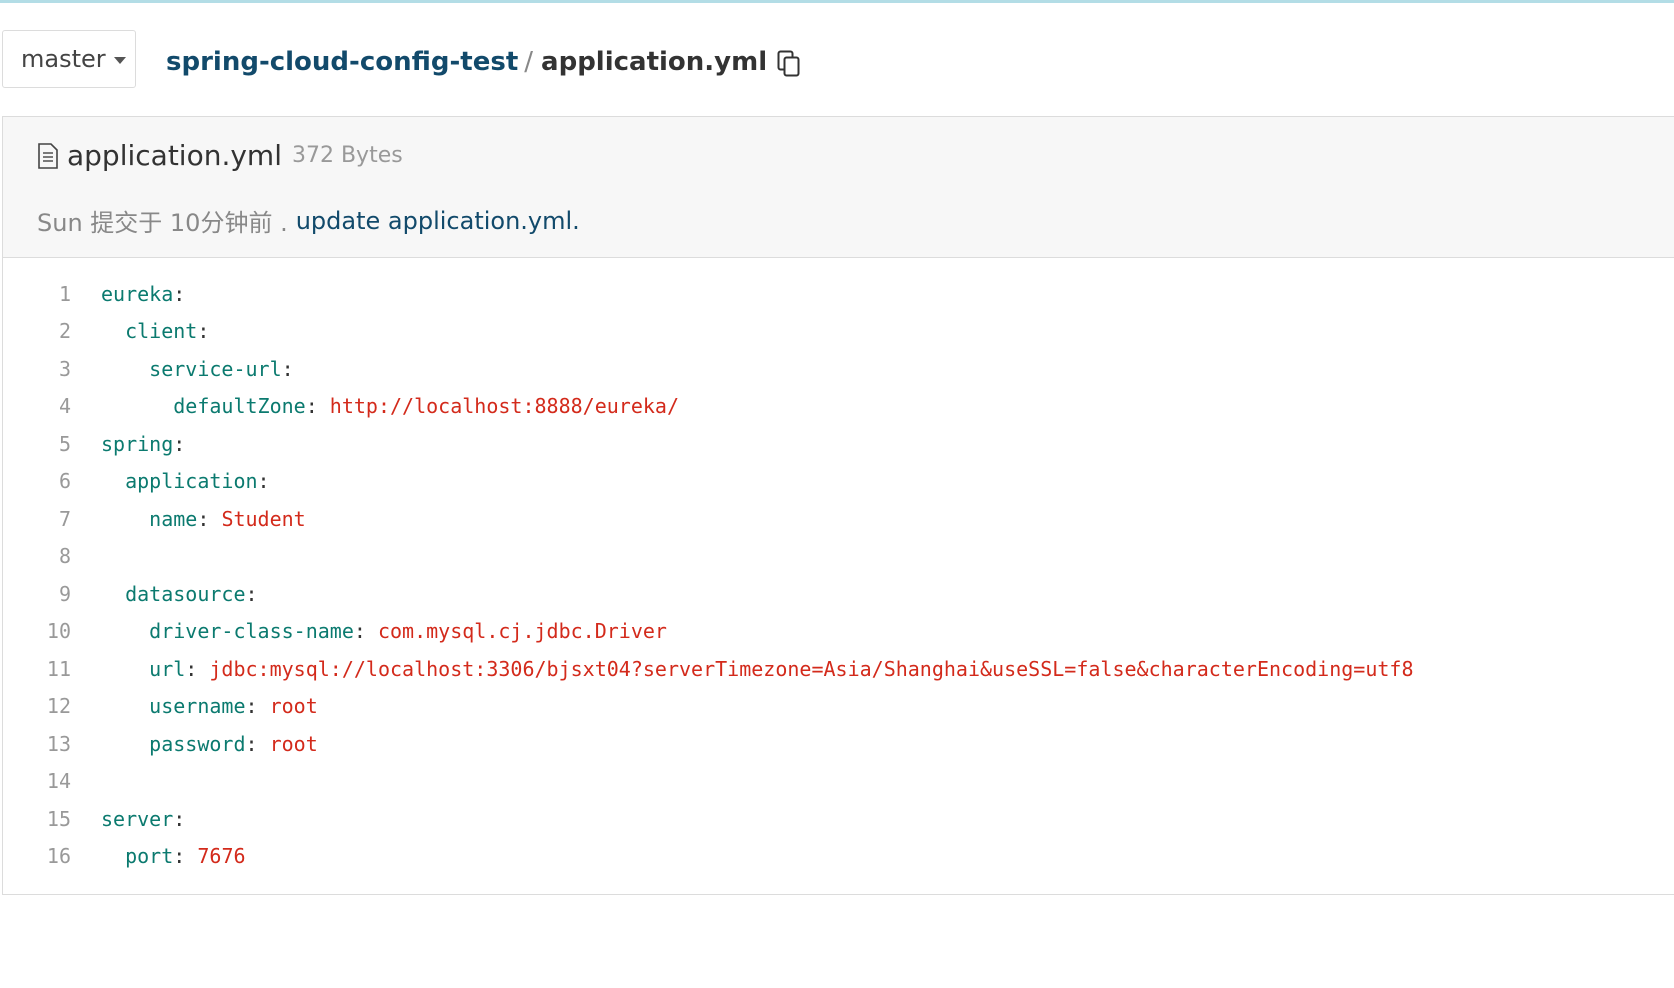 This screenshot has width=1674, height=988. What do you see at coordinates (838, 744) in the screenshot?
I see `code-line: 13 password: root` at bounding box center [838, 744].